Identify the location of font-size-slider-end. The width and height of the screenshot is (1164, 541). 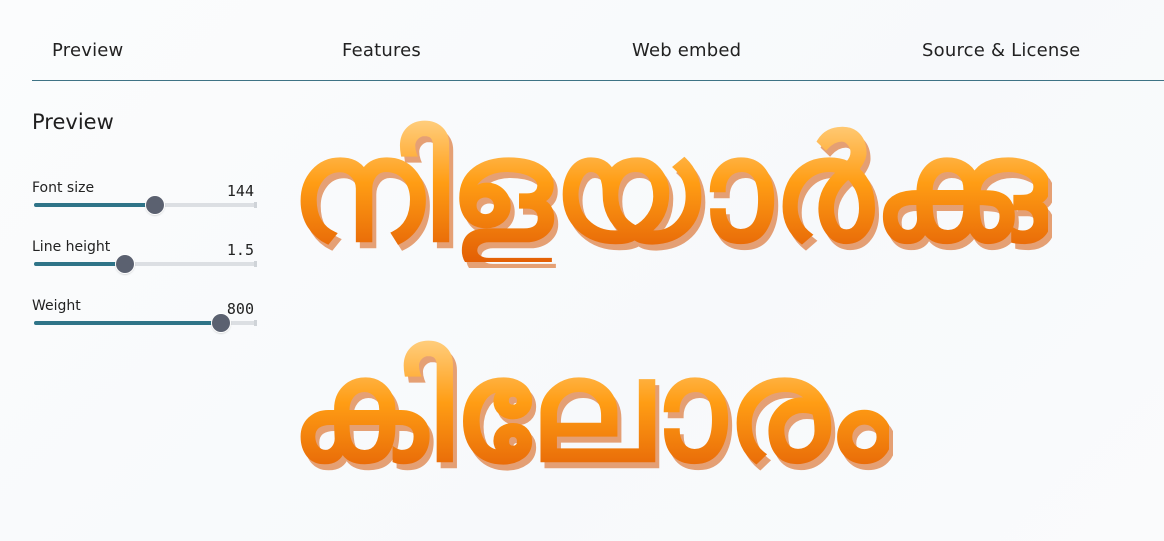
(255, 205).